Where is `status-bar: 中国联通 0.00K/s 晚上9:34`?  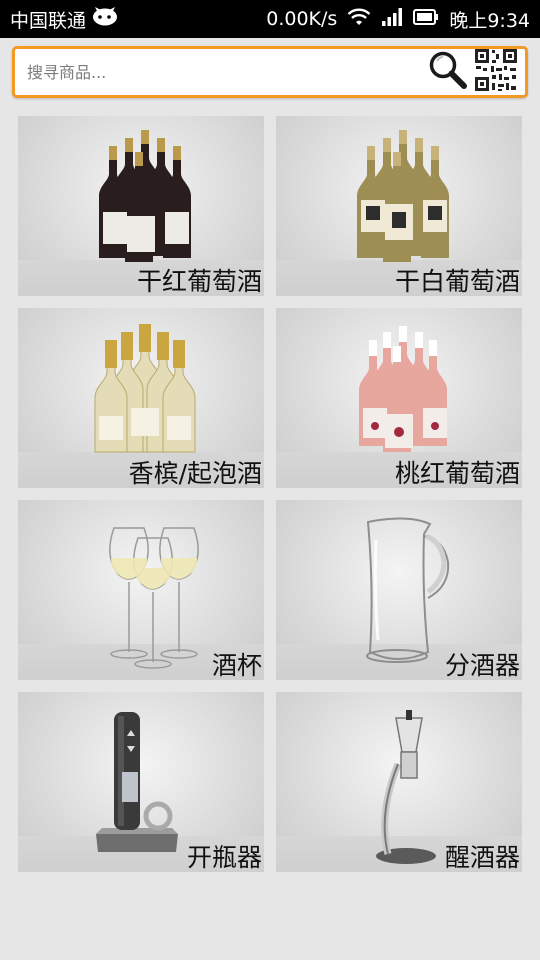 status-bar: 中国联通 0.00K/s 晚上9:34 is located at coordinates (270, 19).